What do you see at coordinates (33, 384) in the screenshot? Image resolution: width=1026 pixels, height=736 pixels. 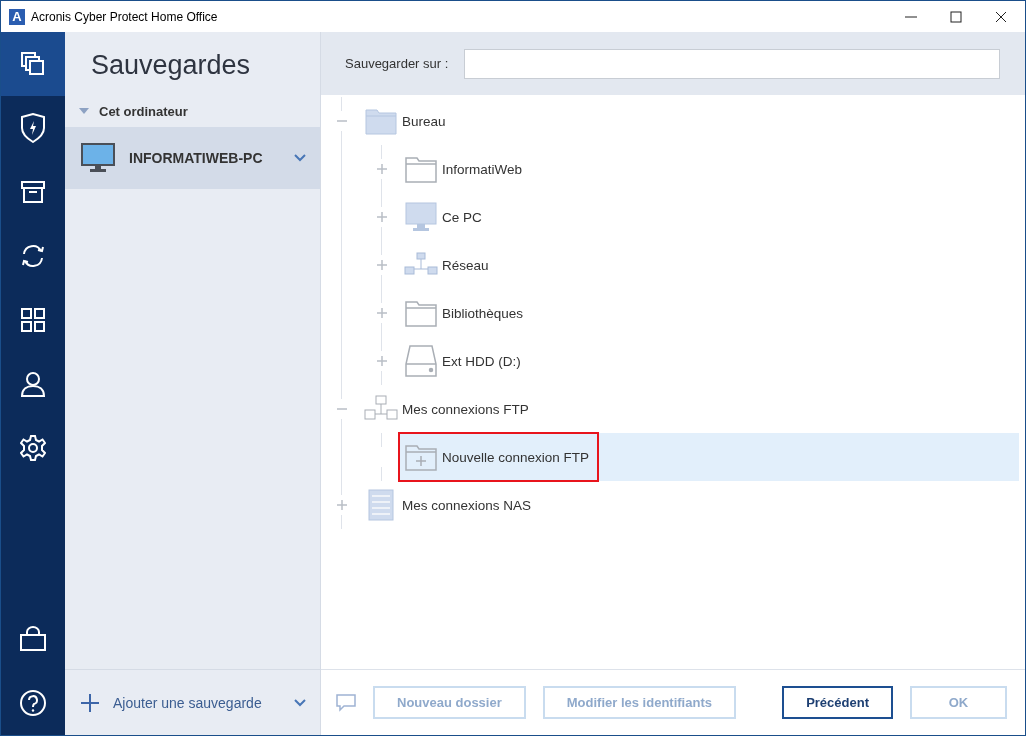 I see `person-icon` at bounding box center [33, 384].